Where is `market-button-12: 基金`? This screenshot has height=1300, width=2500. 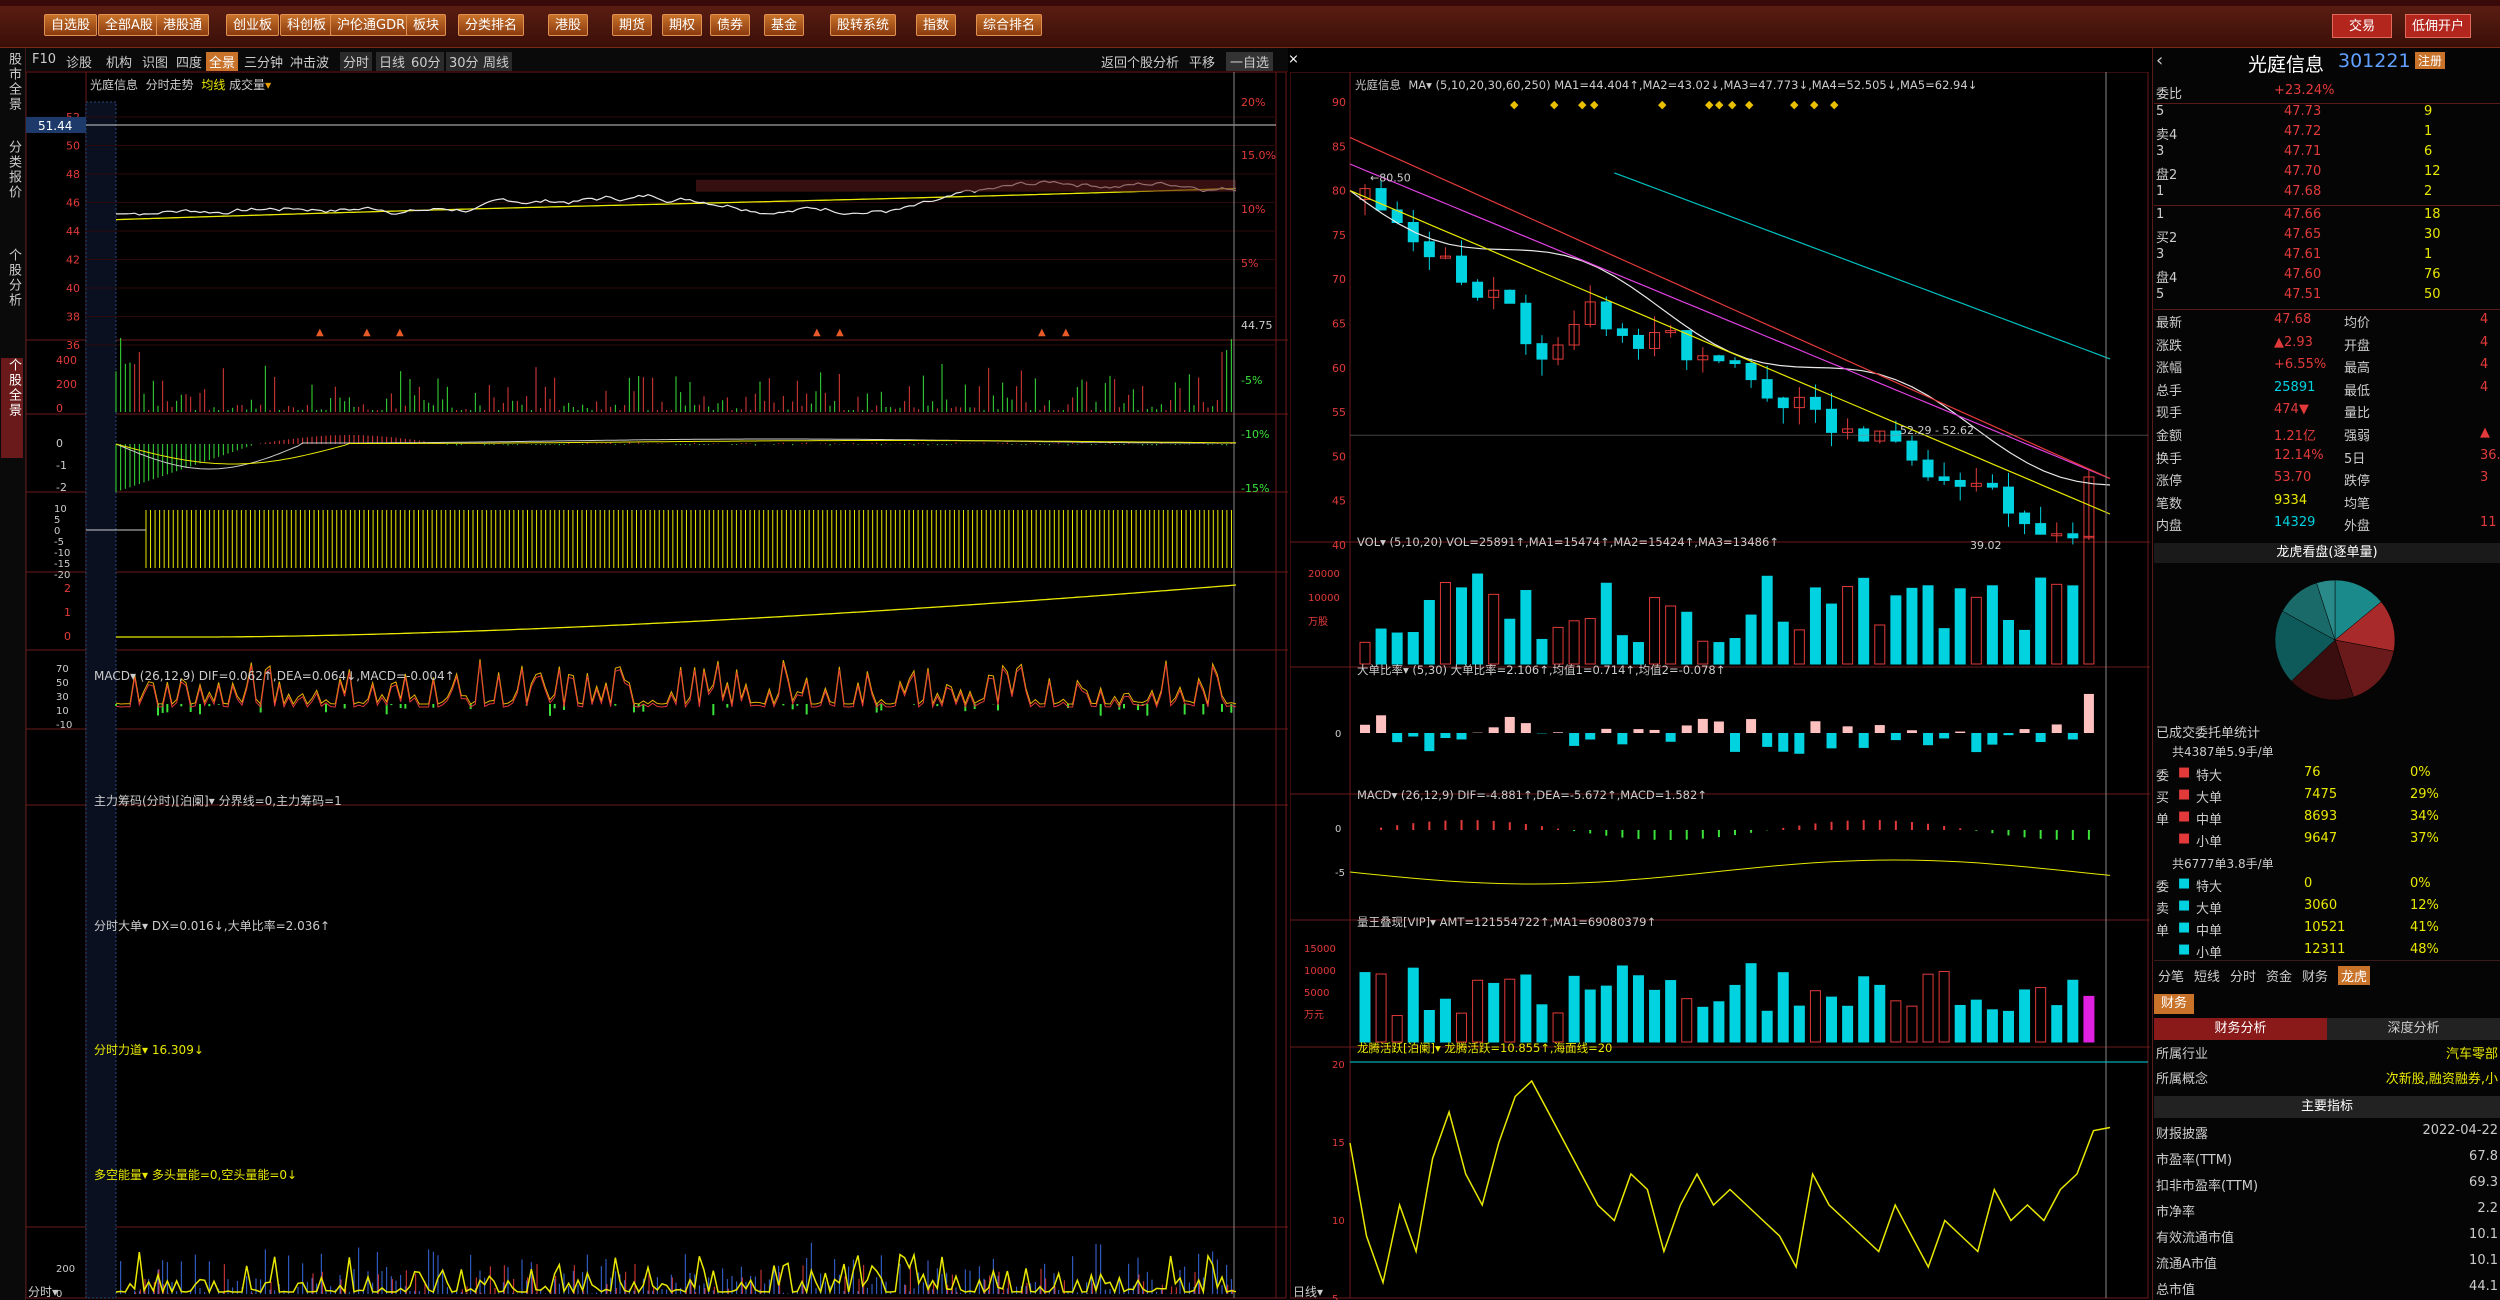
market-button-12: 基金 is located at coordinates (784, 25).